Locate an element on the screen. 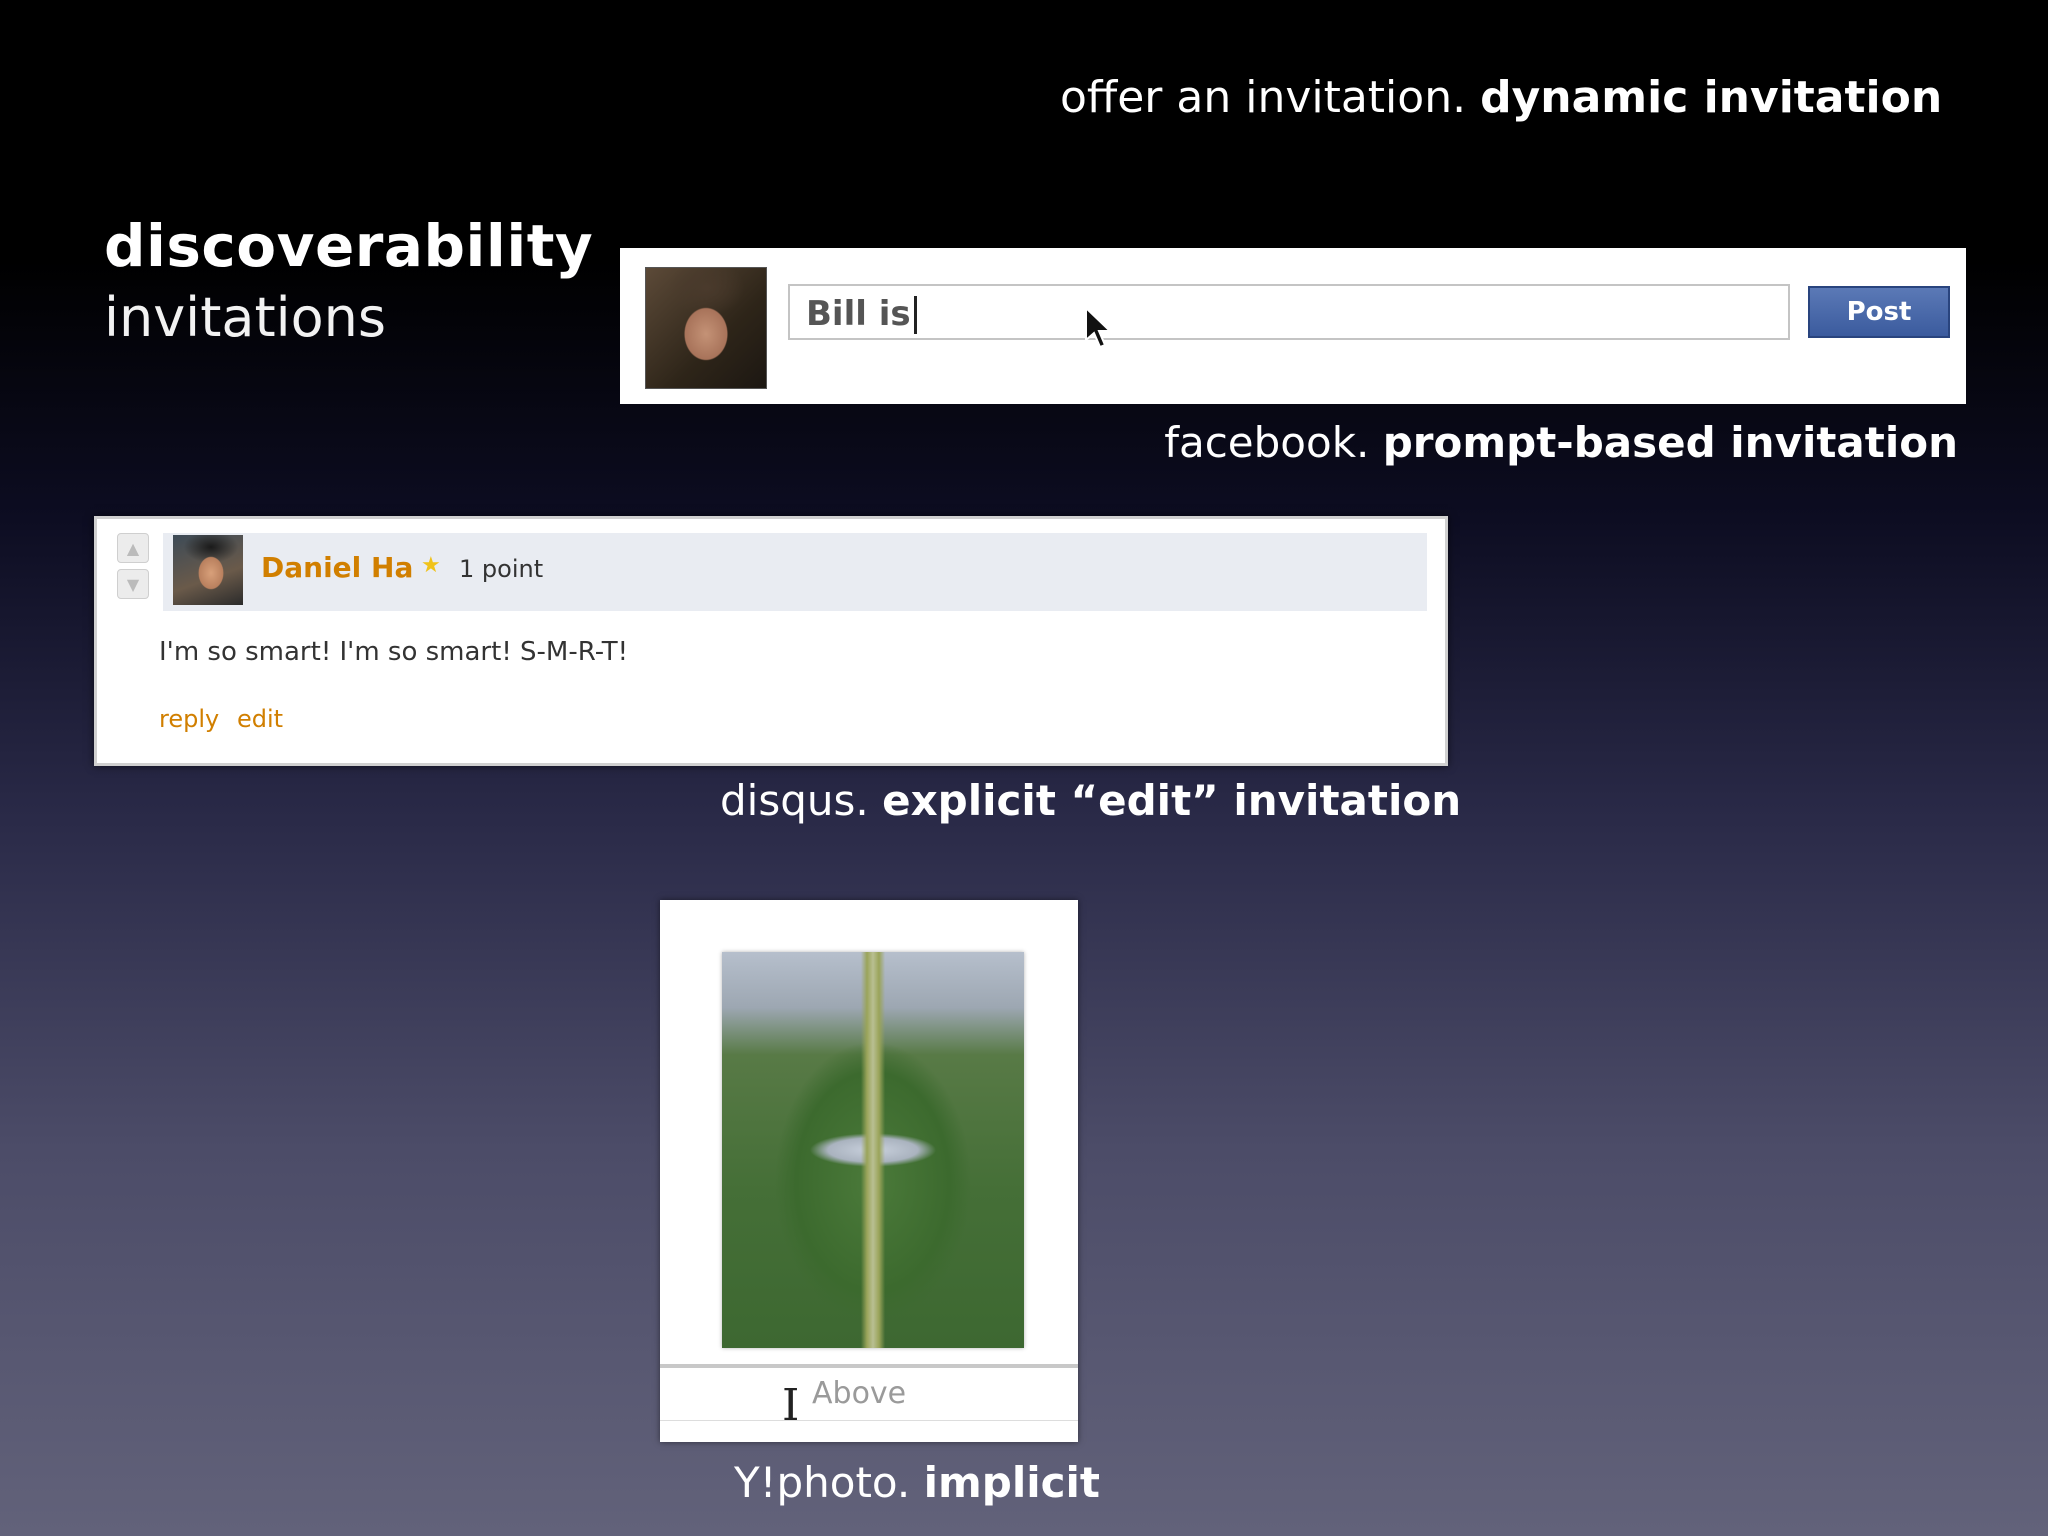 Image resolution: width=2048 pixels, height=1536 pixels. disqus-caption-light: disqus. is located at coordinates (794, 800).